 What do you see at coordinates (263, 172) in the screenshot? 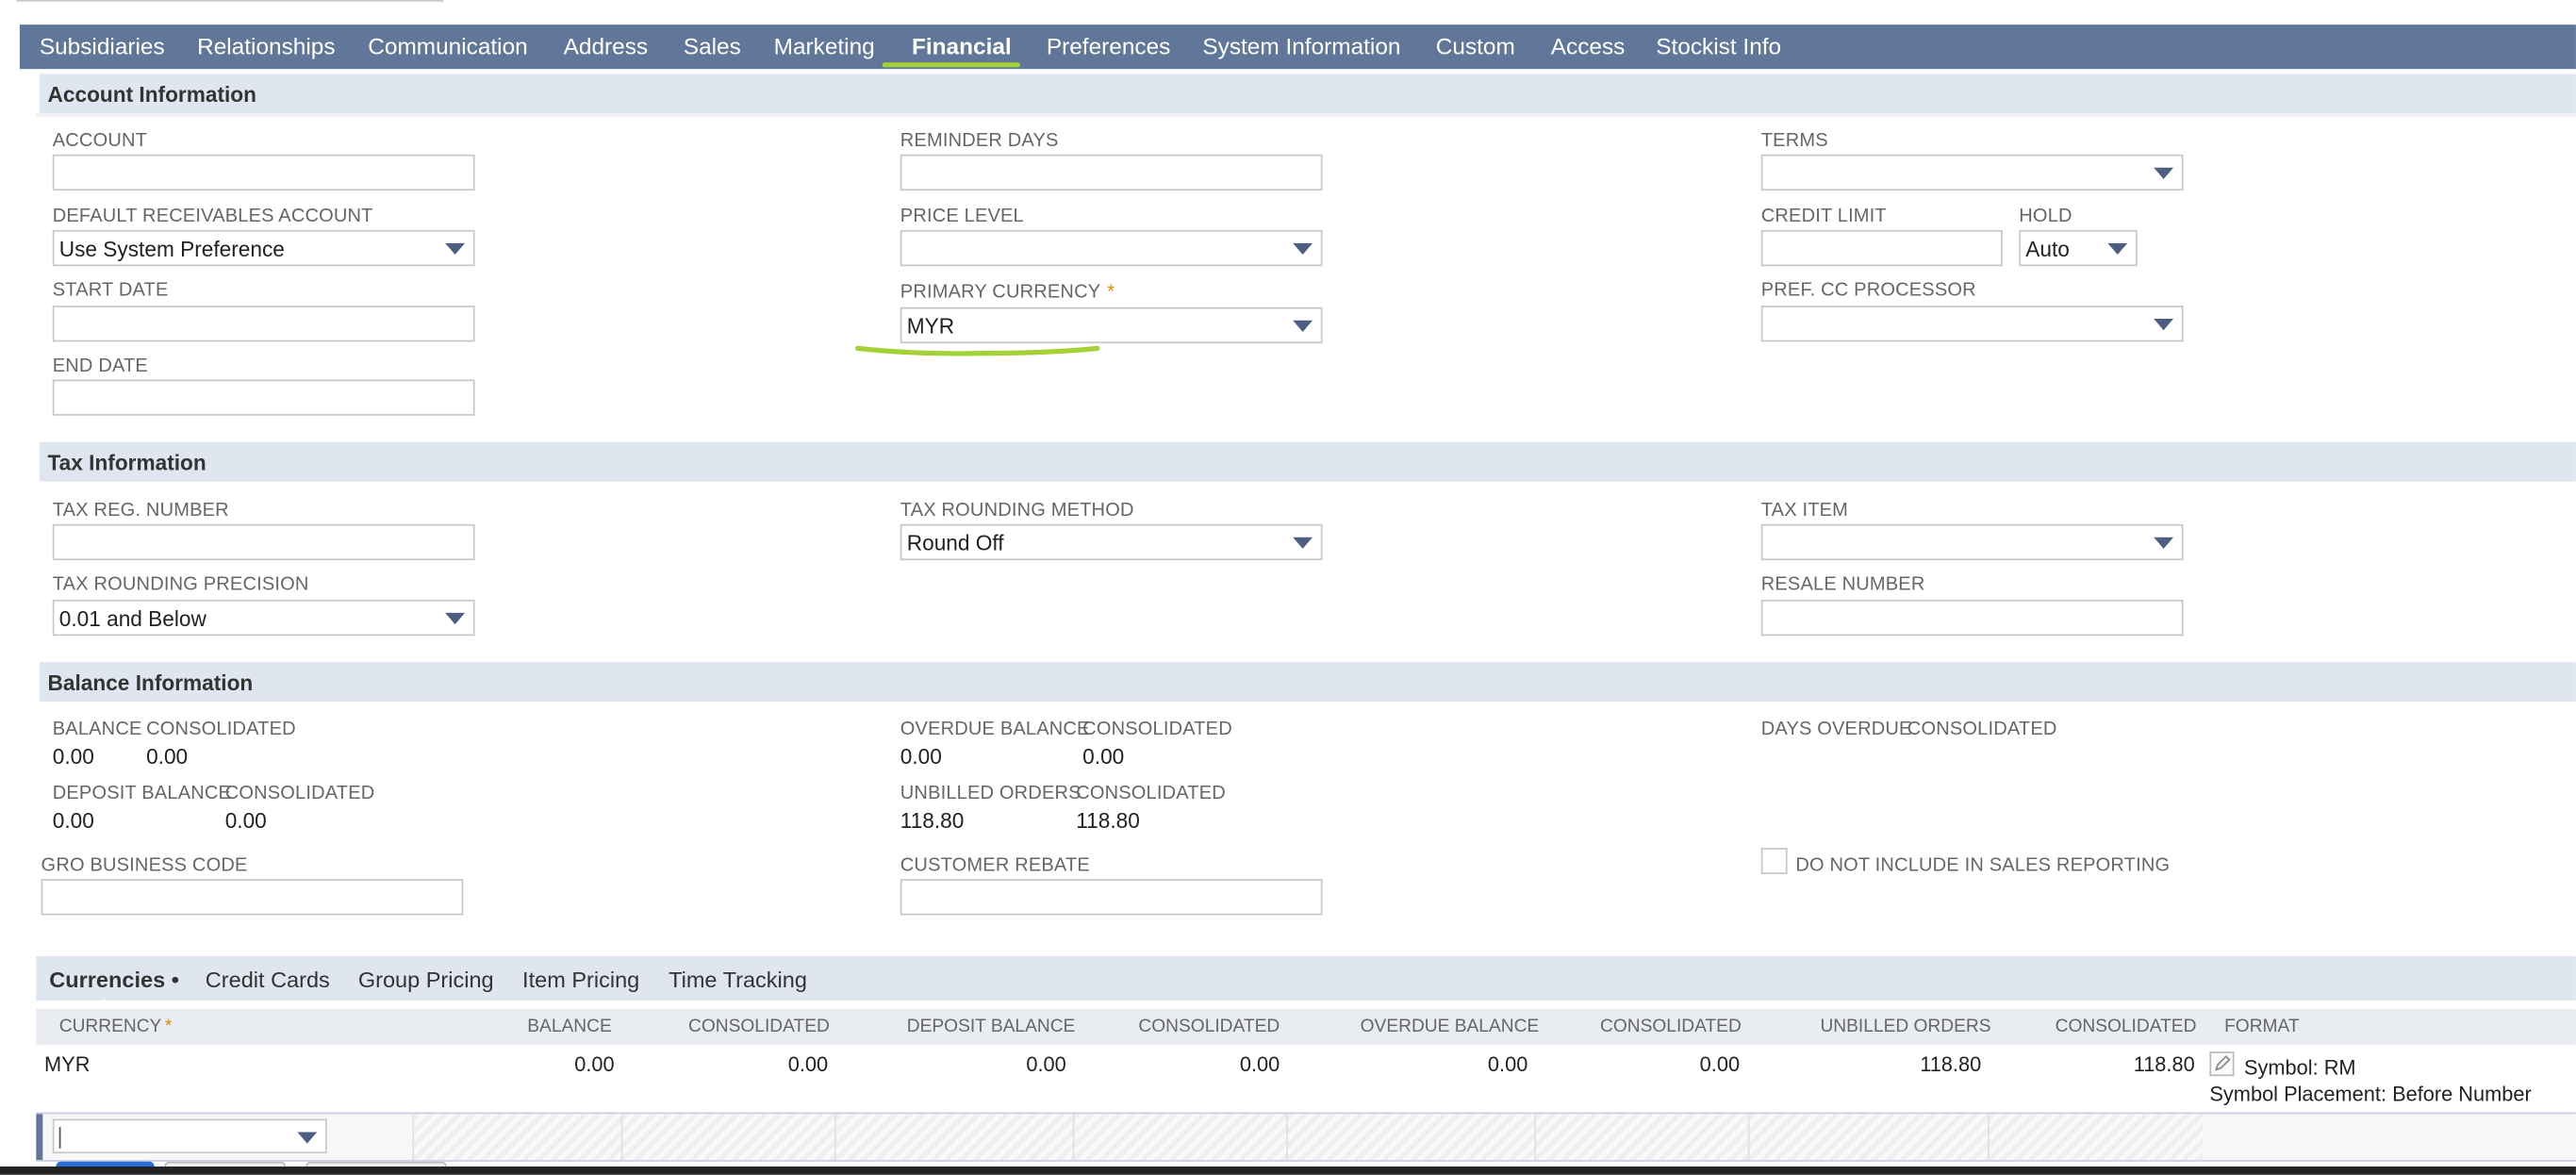
I see `account-input` at bounding box center [263, 172].